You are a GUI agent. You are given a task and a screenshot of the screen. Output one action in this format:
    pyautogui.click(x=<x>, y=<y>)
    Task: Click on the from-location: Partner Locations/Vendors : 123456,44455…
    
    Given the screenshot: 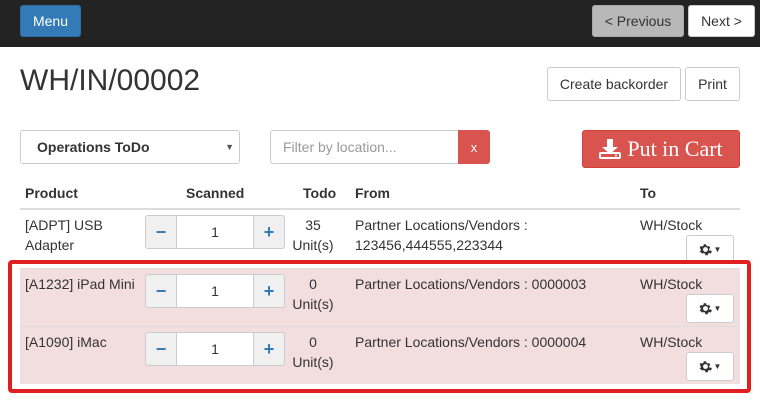 What is the action you would take?
    pyautogui.click(x=441, y=235)
    